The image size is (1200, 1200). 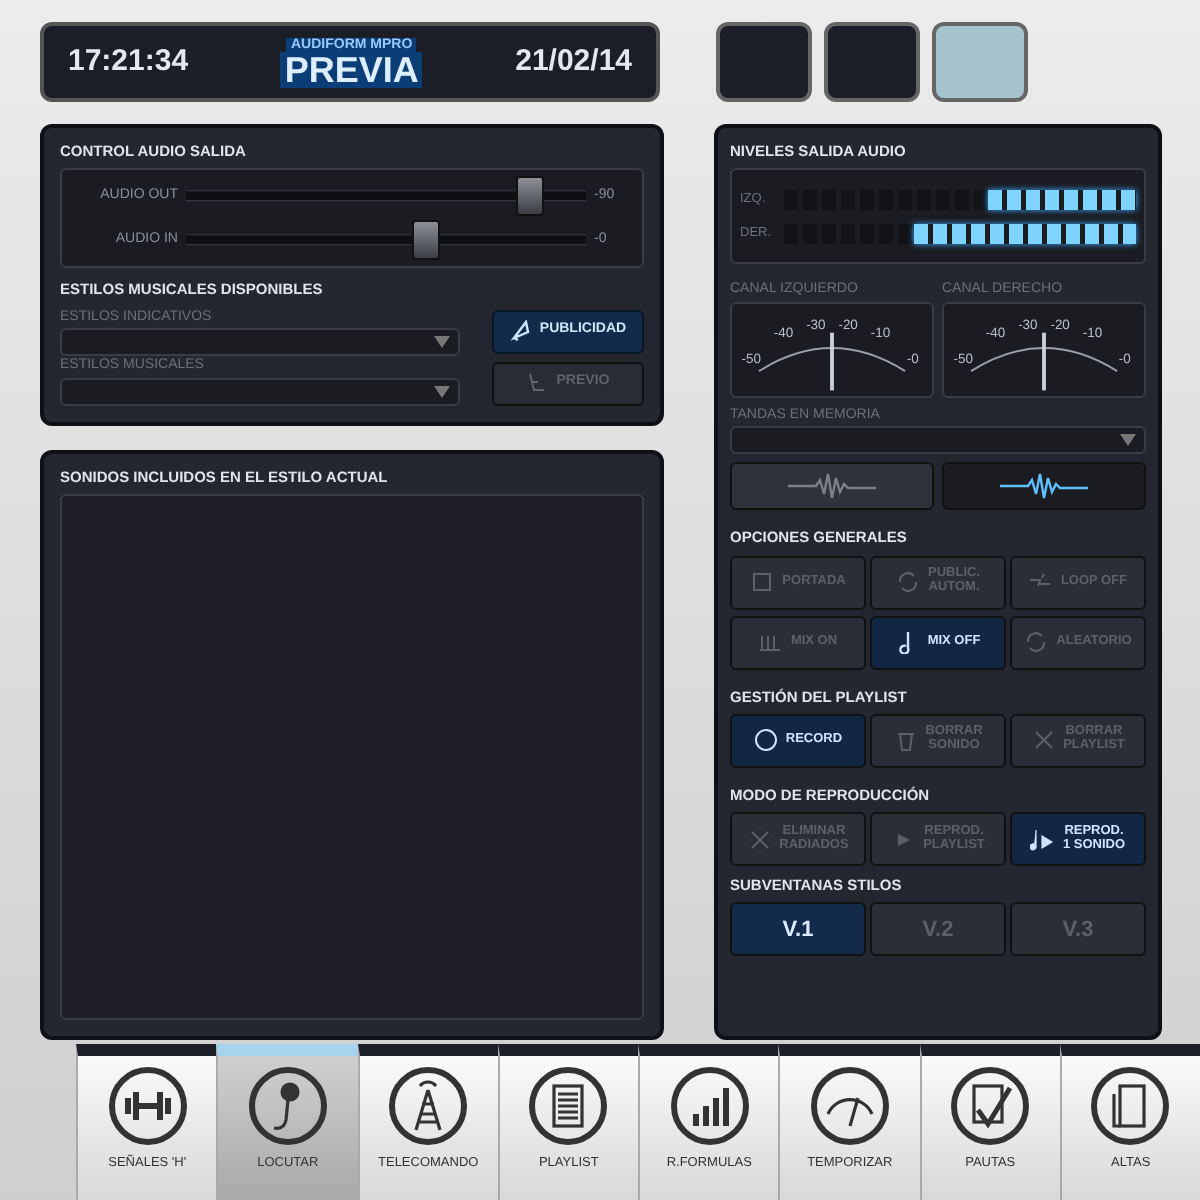 What do you see at coordinates (849, 1106) in the screenshot?
I see `gauge-icon` at bounding box center [849, 1106].